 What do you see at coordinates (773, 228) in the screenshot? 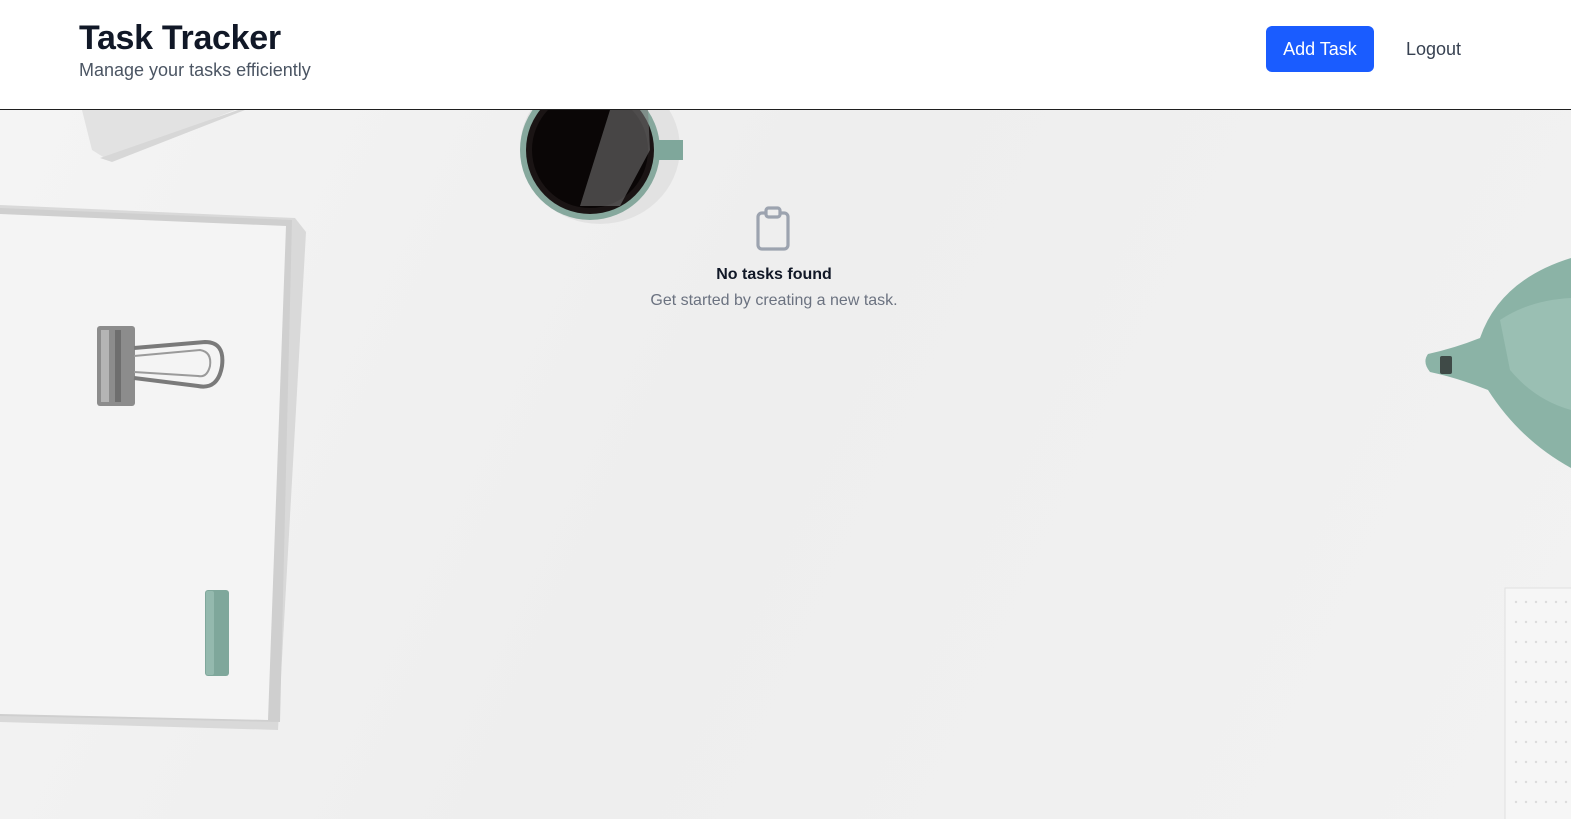
I see `clipboard-icon` at bounding box center [773, 228].